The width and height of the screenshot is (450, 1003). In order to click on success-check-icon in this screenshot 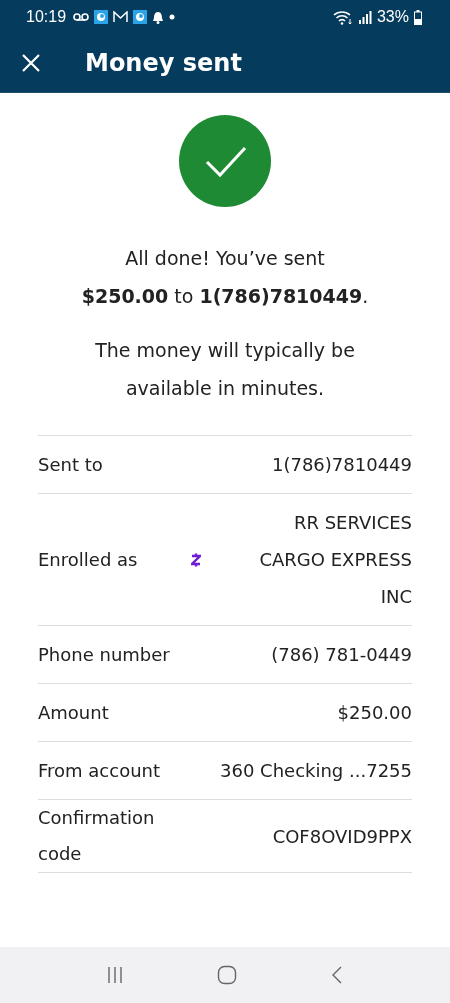, I will do `click(225, 161)`.